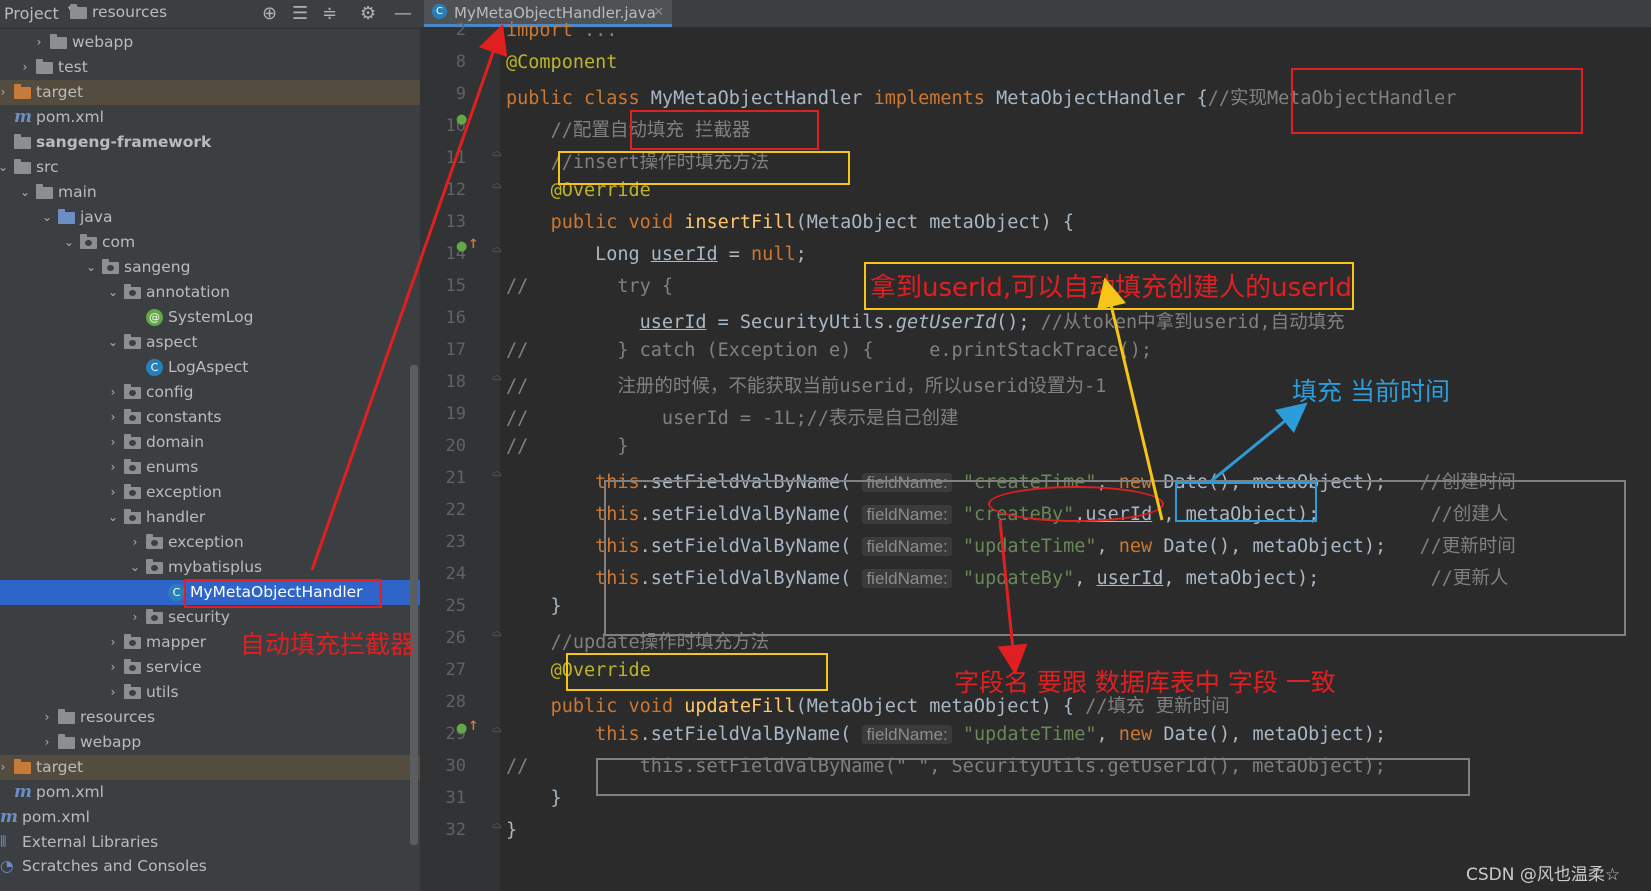  Describe the element at coordinates (216, 267) in the screenshot. I see `tree-item: ⌄ sangeng` at that location.